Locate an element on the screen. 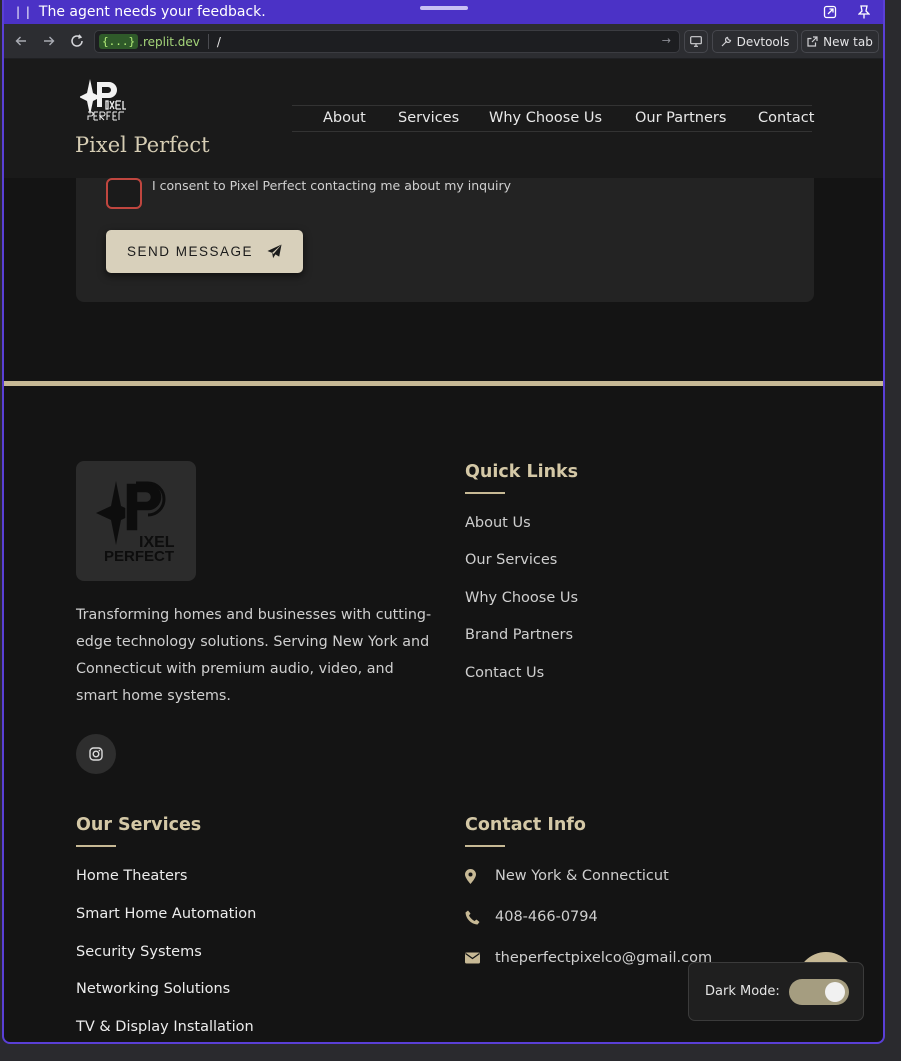 Image resolution: width=901 pixels, height=1061 pixels. consent-checkbox is located at coordinates (124, 193).